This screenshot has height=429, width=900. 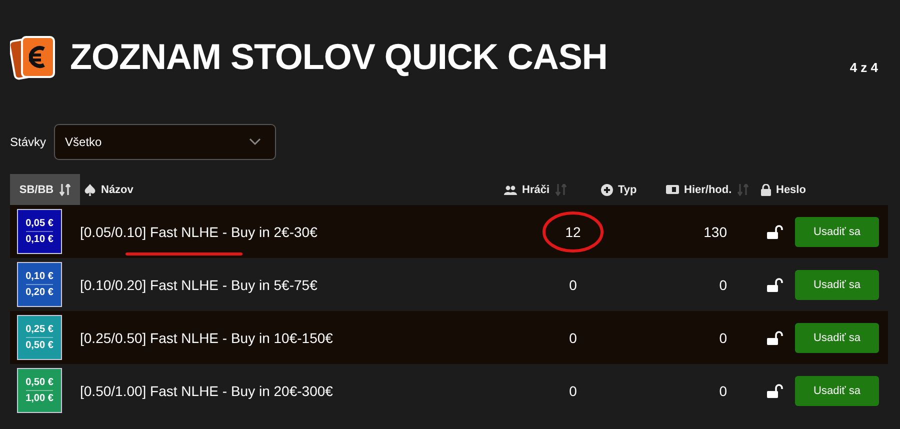 I want to click on small-blind: 0,05 €, so click(x=40, y=223).